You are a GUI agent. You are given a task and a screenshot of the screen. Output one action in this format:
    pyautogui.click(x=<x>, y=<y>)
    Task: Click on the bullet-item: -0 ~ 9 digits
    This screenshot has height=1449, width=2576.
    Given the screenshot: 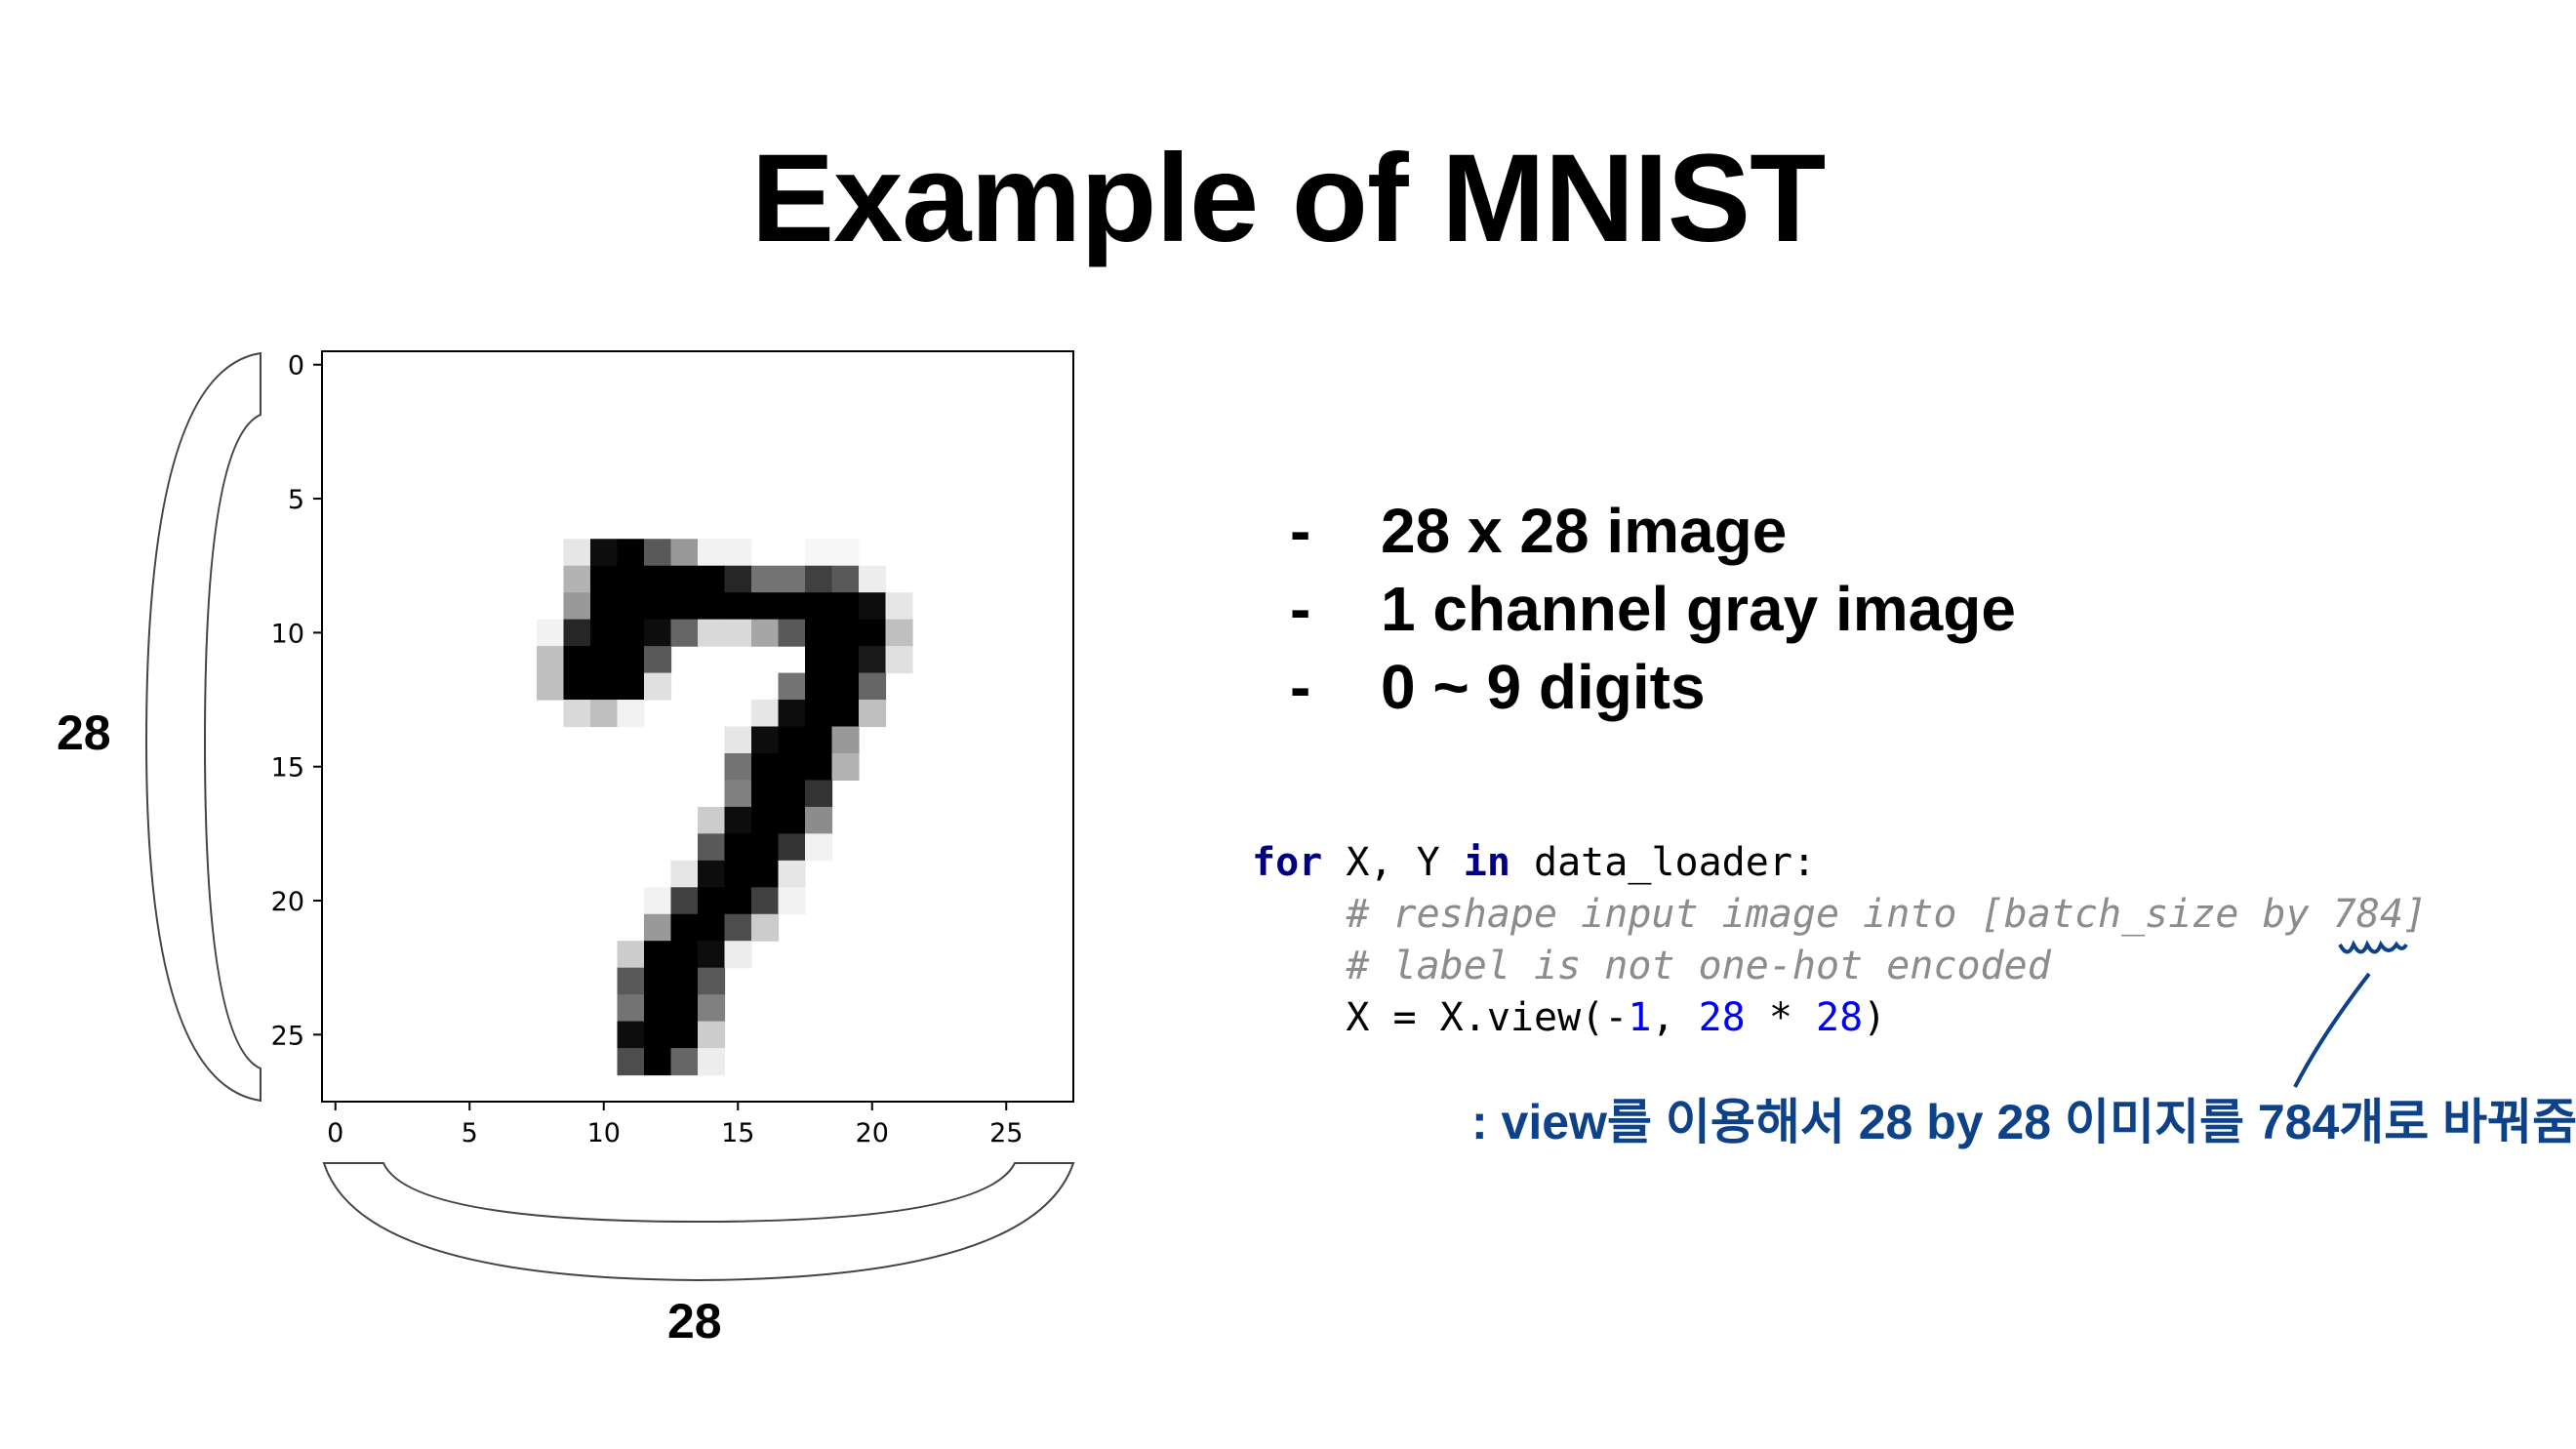 What is the action you would take?
    pyautogui.click(x=1498, y=687)
    